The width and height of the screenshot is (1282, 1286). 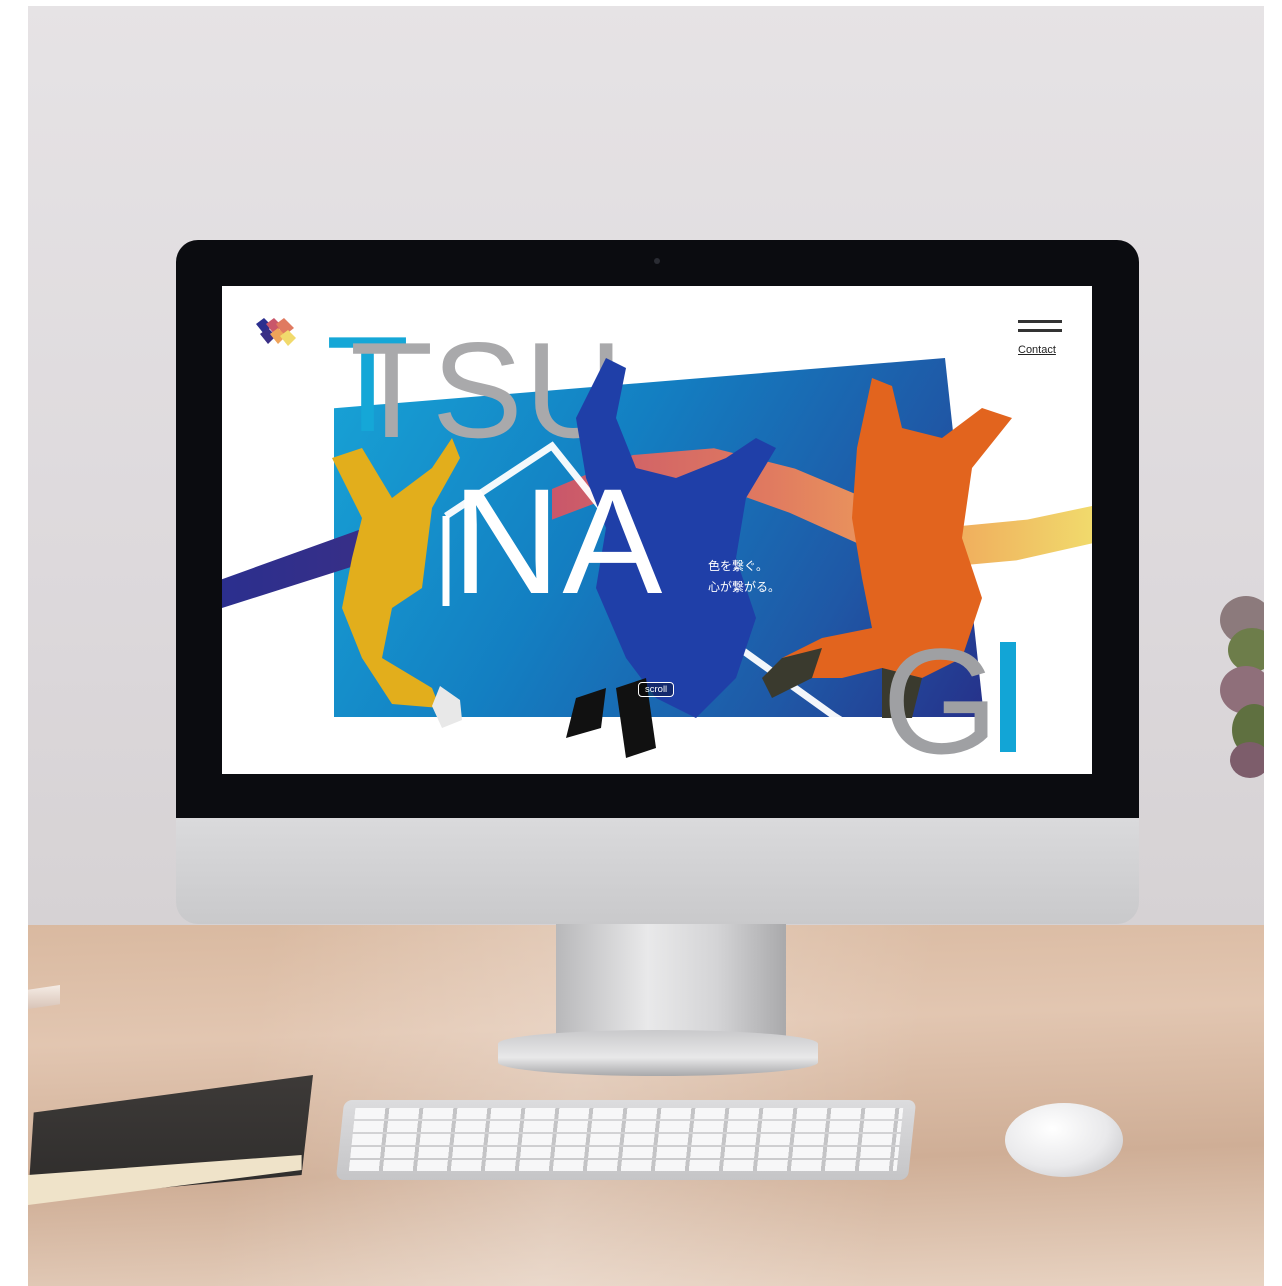 What do you see at coordinates (744, 587) in the screenshot?
I see `tagline-line-2: 心が繋がる。` at bounding box center [744, 587].